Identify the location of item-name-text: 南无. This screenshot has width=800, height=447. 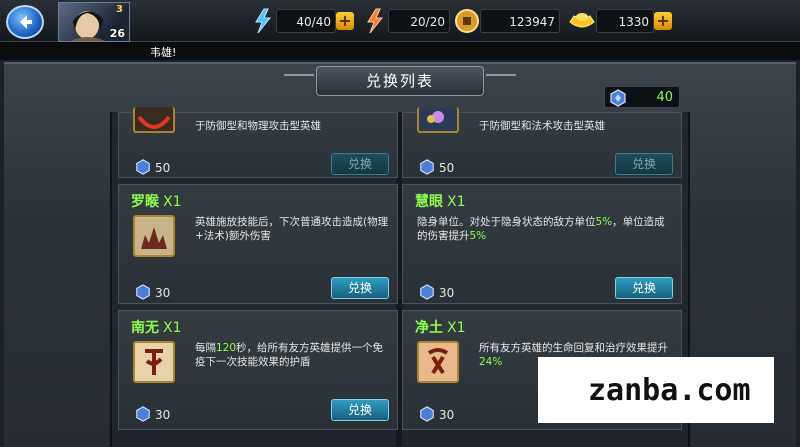
(145, 328).